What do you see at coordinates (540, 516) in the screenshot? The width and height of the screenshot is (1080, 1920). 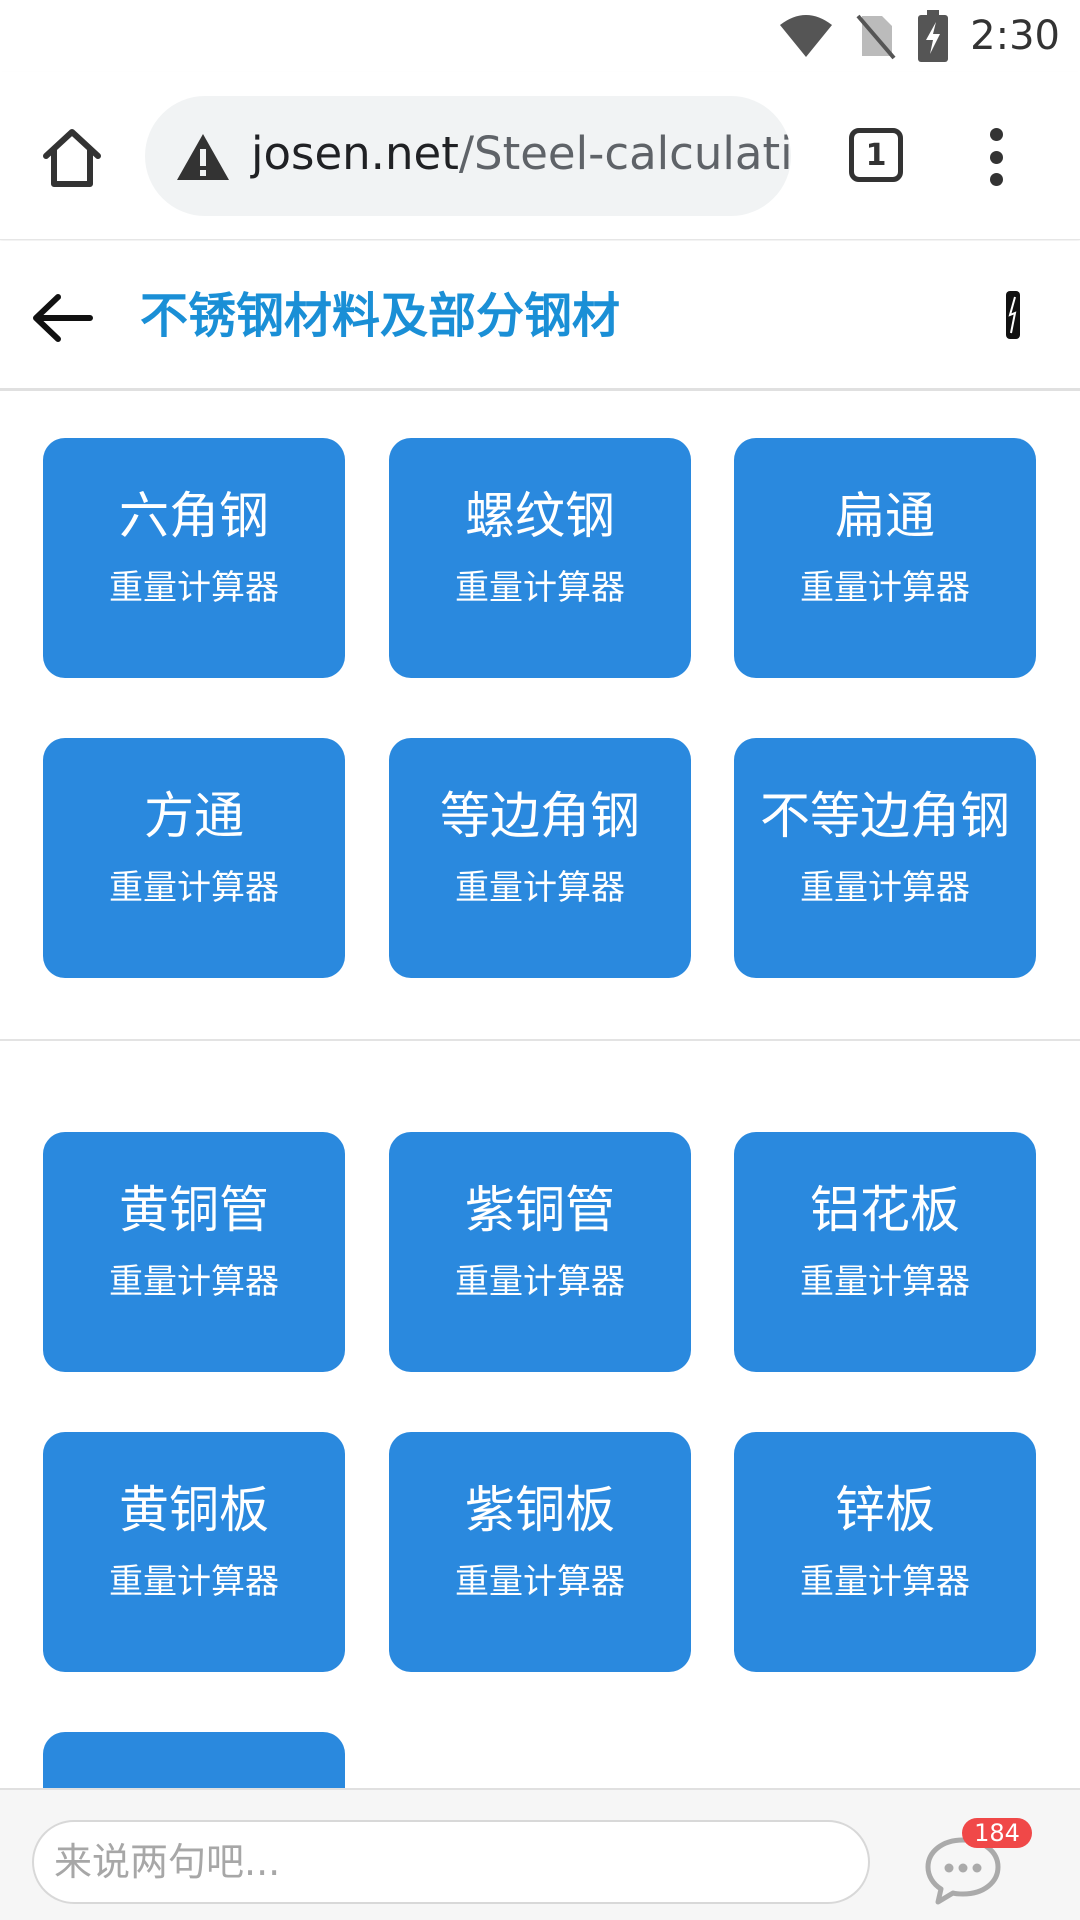 I see `tile-title: 螺纹钢` at bounding box center [540, 516].